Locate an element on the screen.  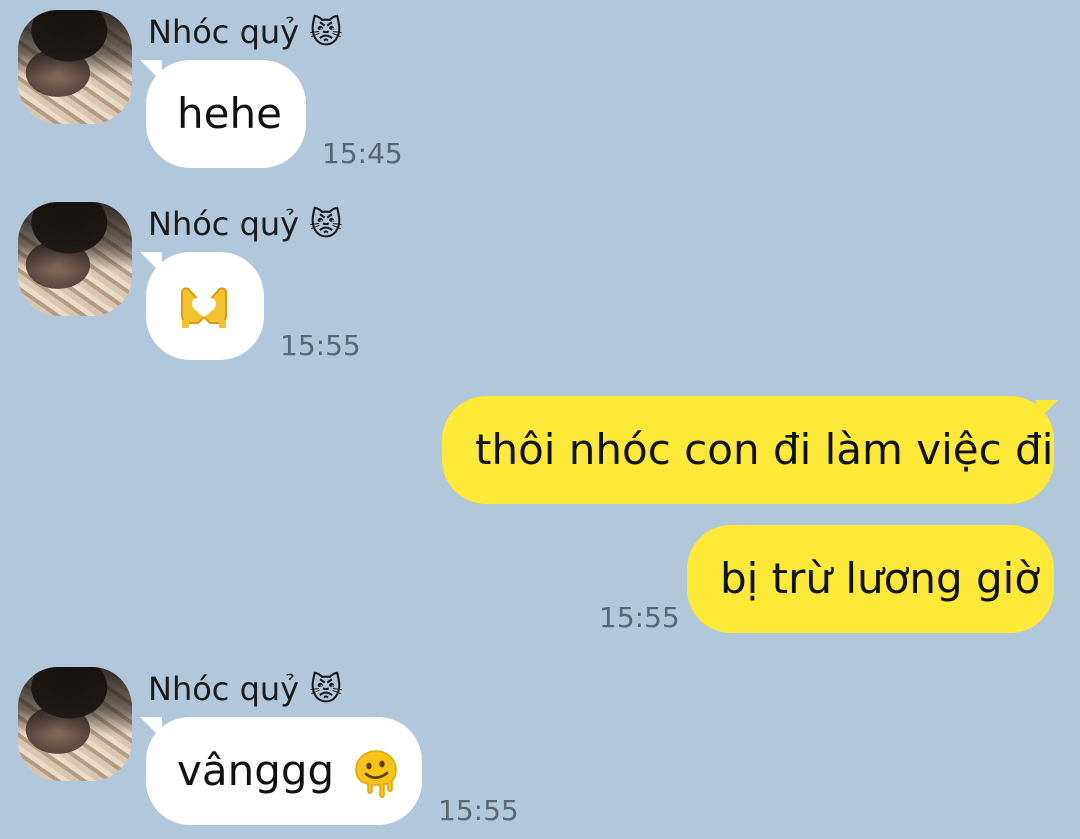
message-text: bị trừ lương giờ is located at coordinates (880, 578).